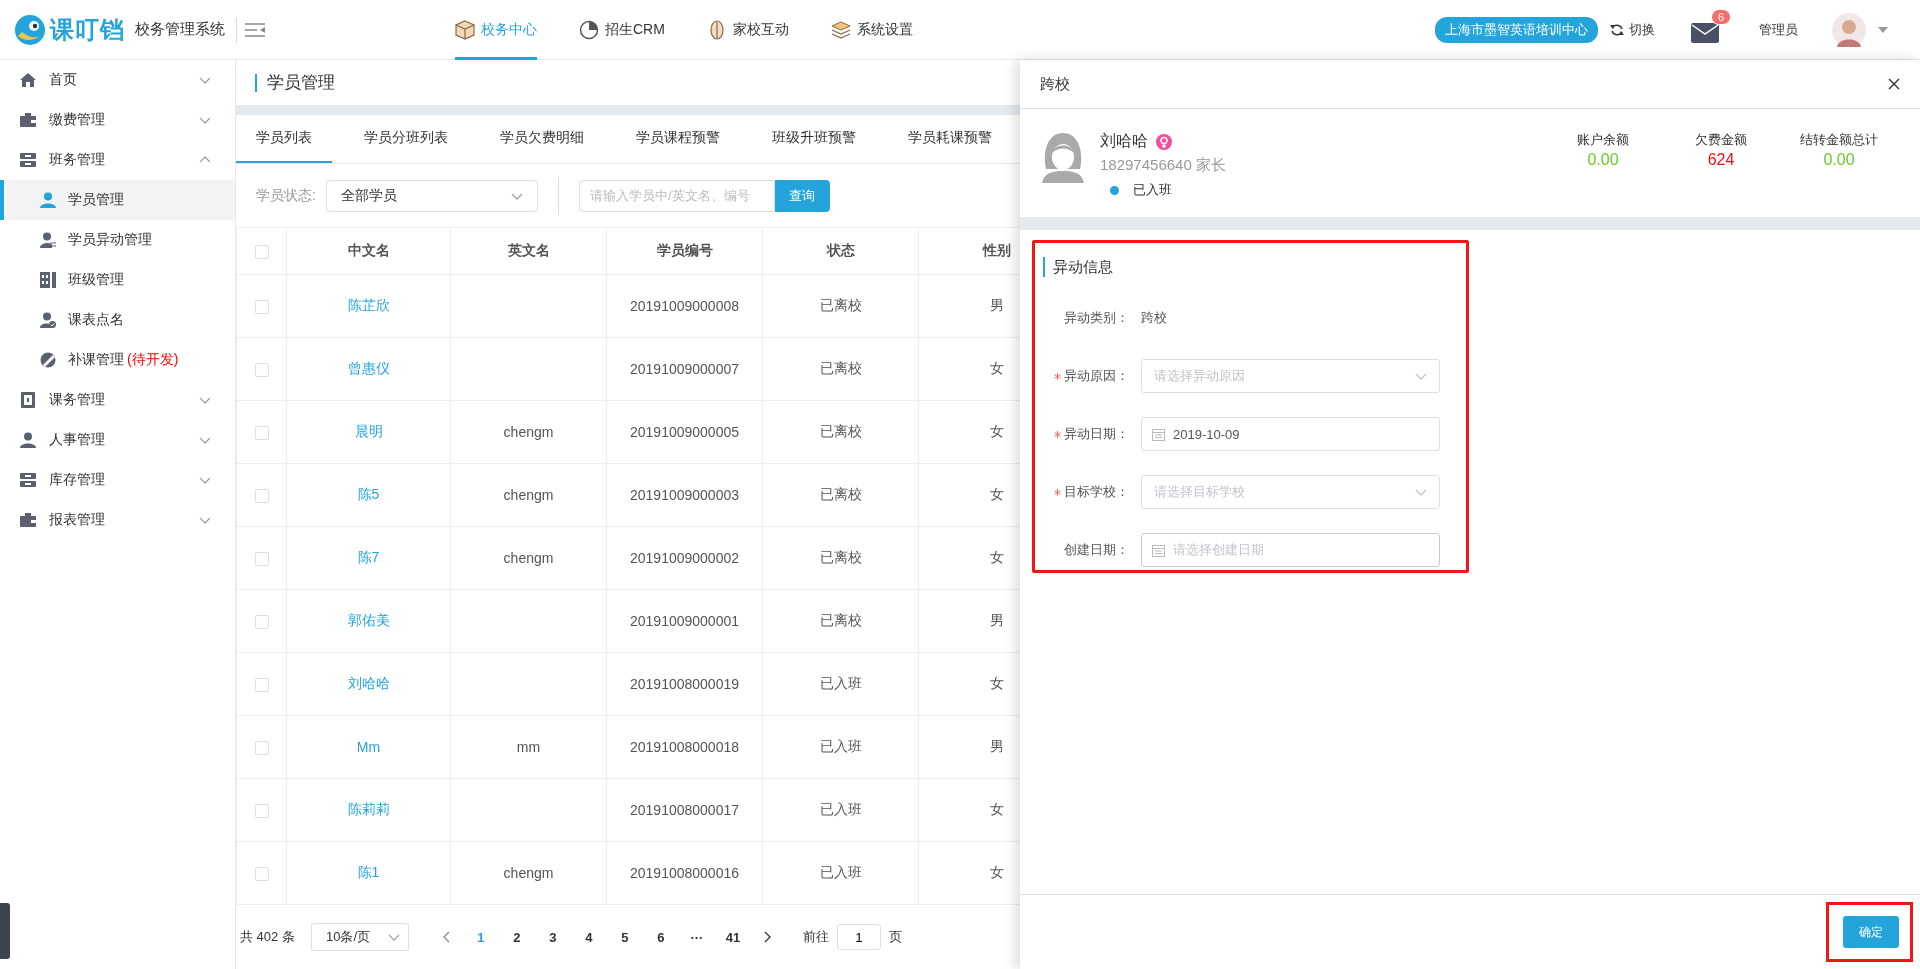 This screenshot has width=1920, height=969. Describe the element at coordinates (895, 937) in the screenshot. I see `page-suffix: 页` at that location.